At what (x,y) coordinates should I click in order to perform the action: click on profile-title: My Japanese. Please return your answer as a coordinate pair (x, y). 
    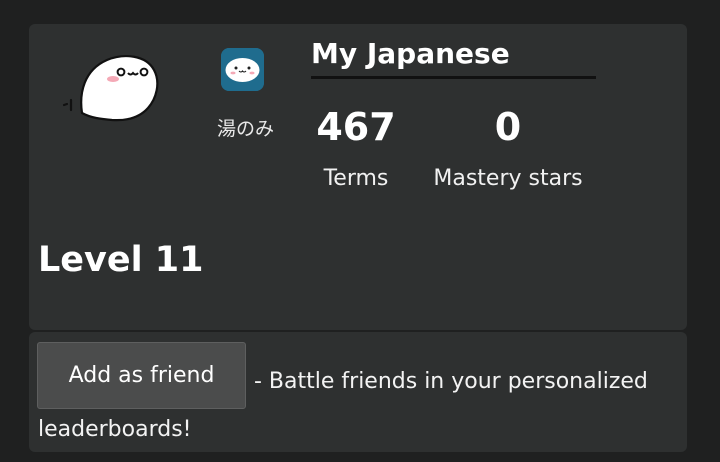
    Looking at the image, I should click on (453, 57).